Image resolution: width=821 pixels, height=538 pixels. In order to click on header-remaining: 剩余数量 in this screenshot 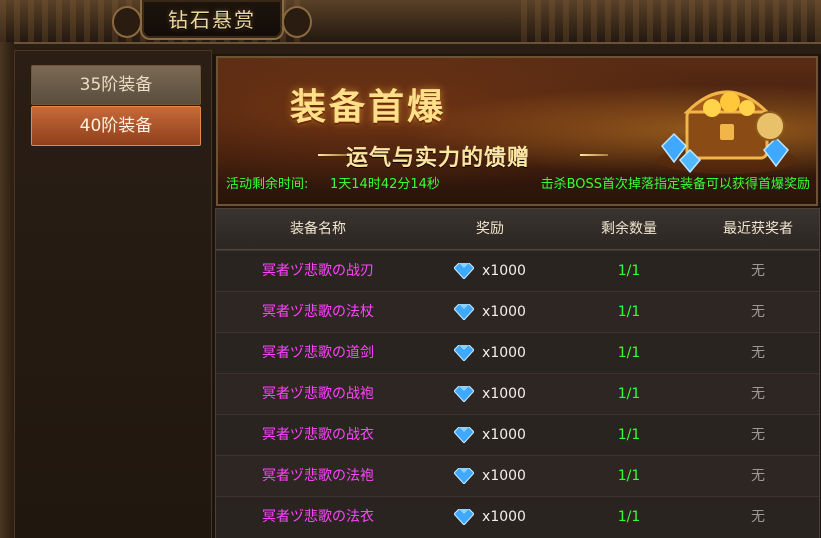, I will do `click(629, 229)`.